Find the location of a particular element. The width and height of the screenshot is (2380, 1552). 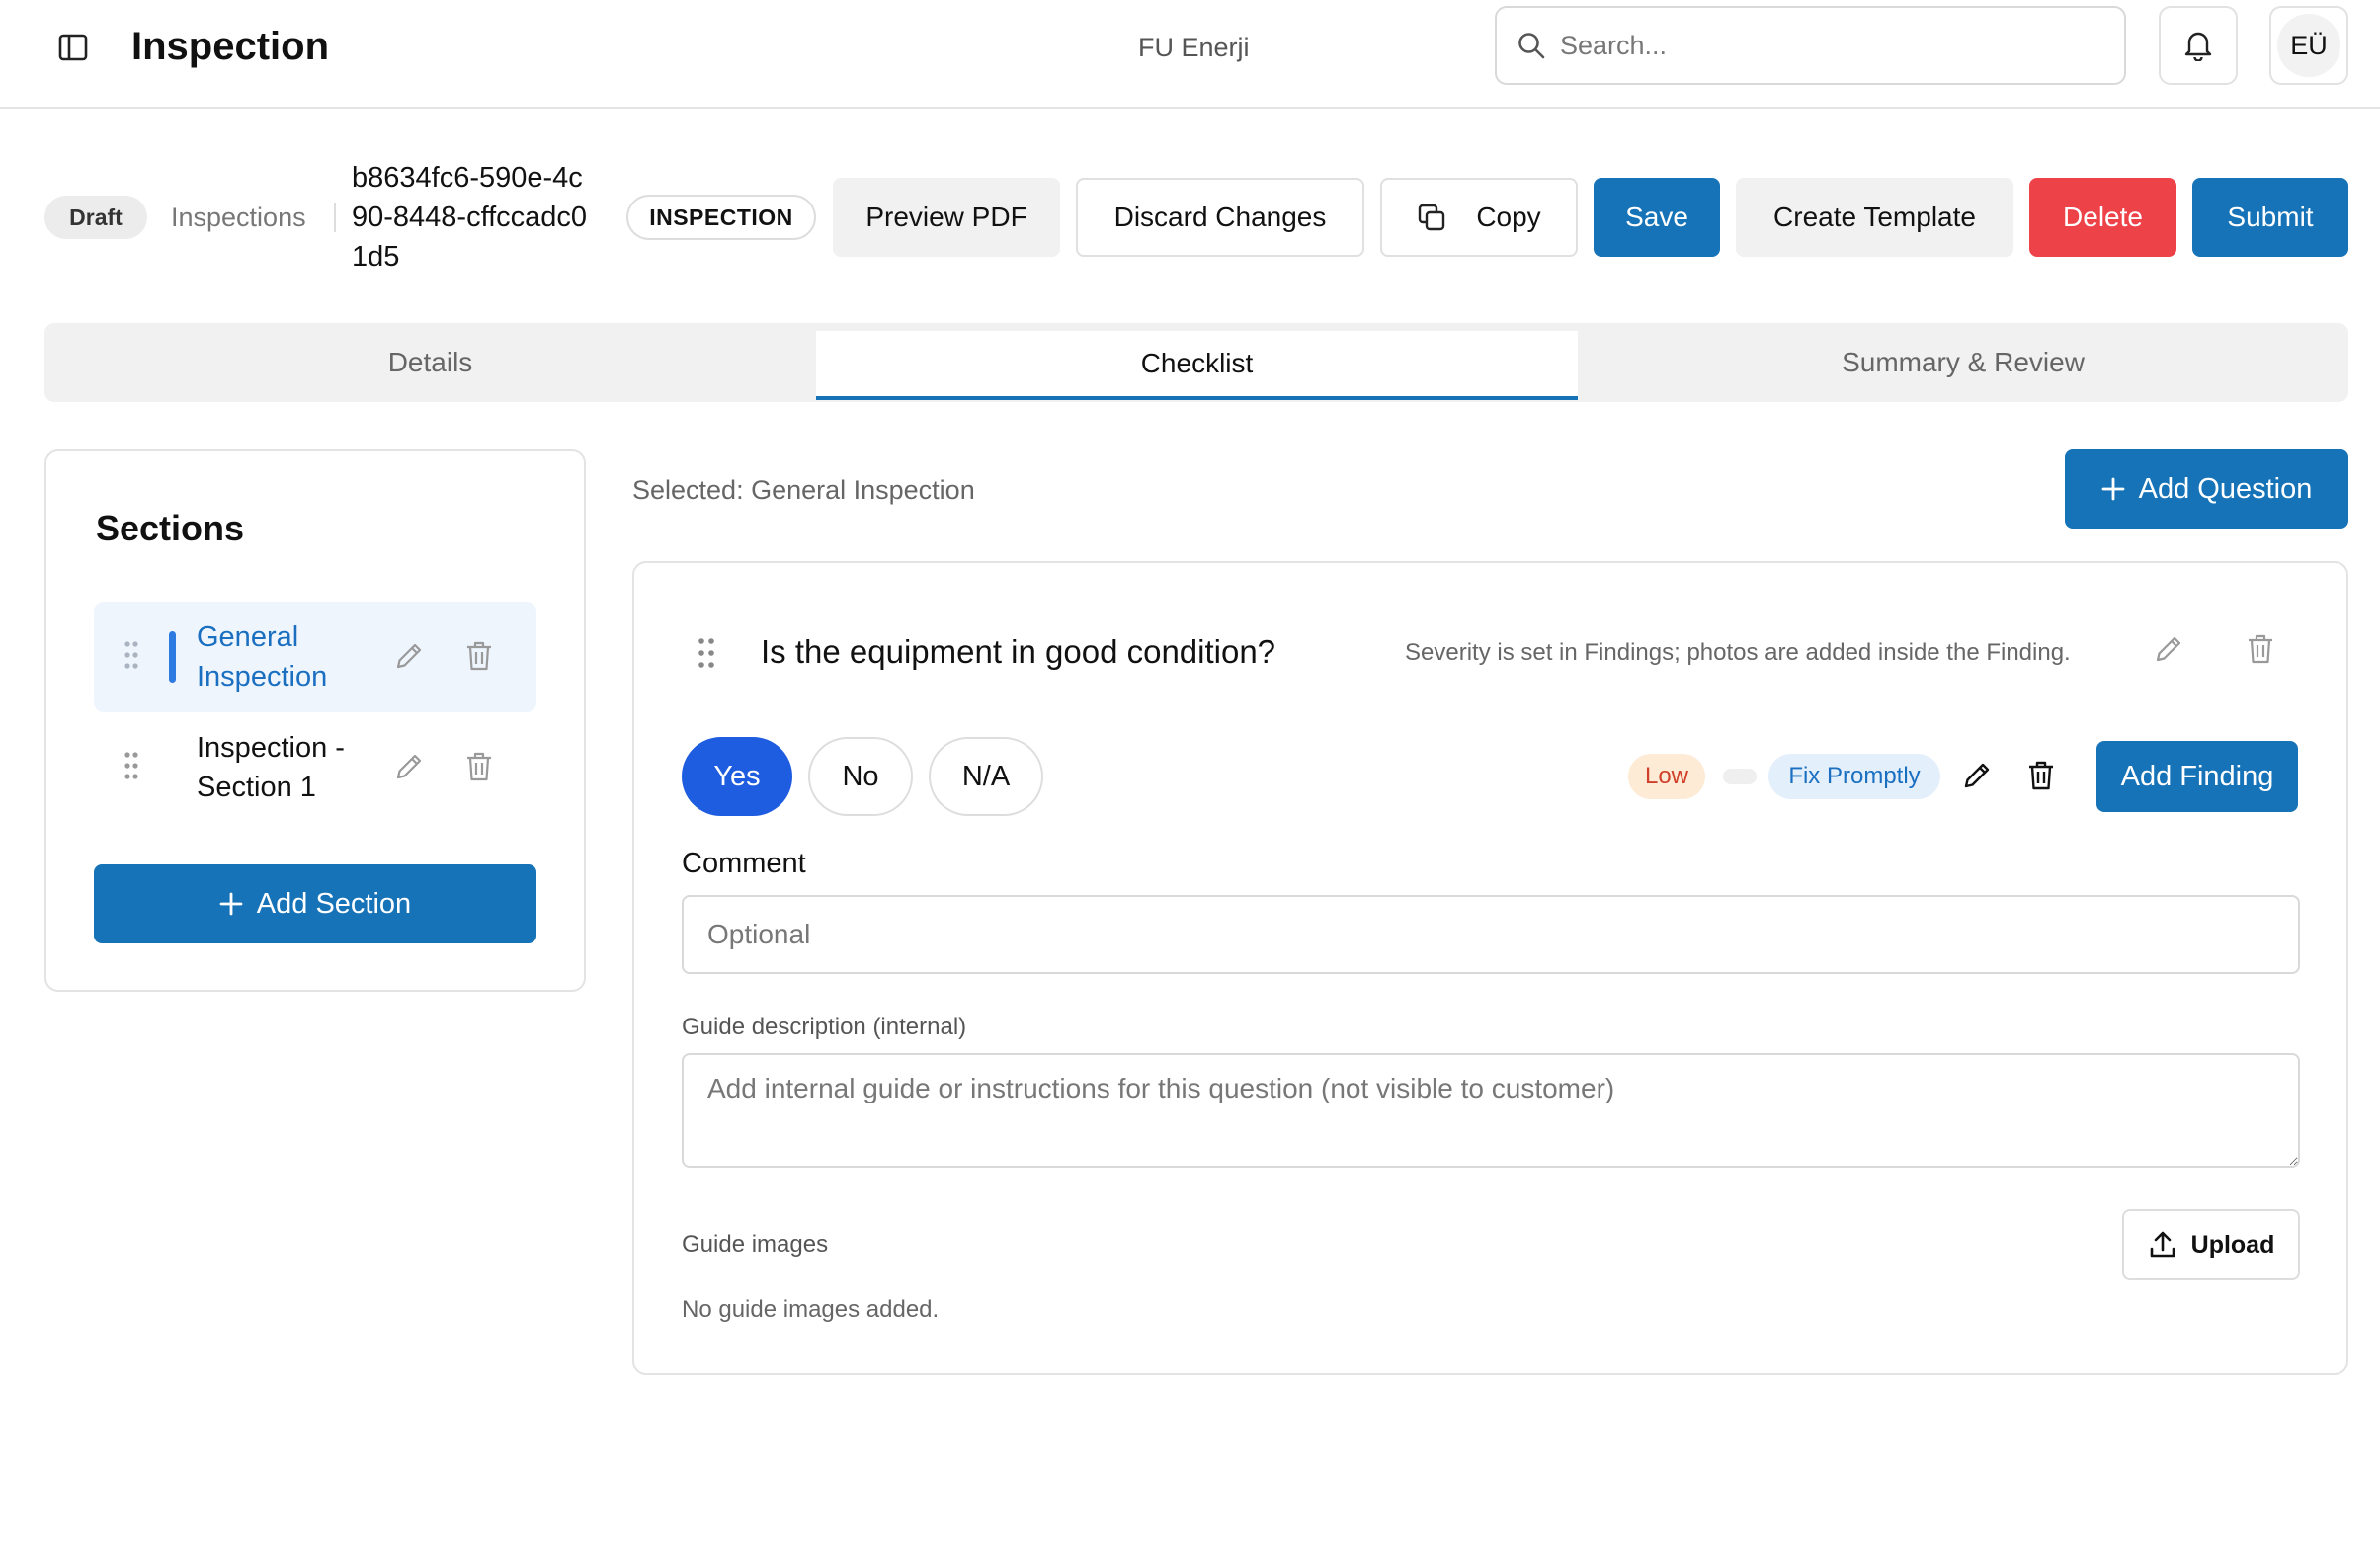

sidebar-toggle-icon is located at coordinates (73, 47).